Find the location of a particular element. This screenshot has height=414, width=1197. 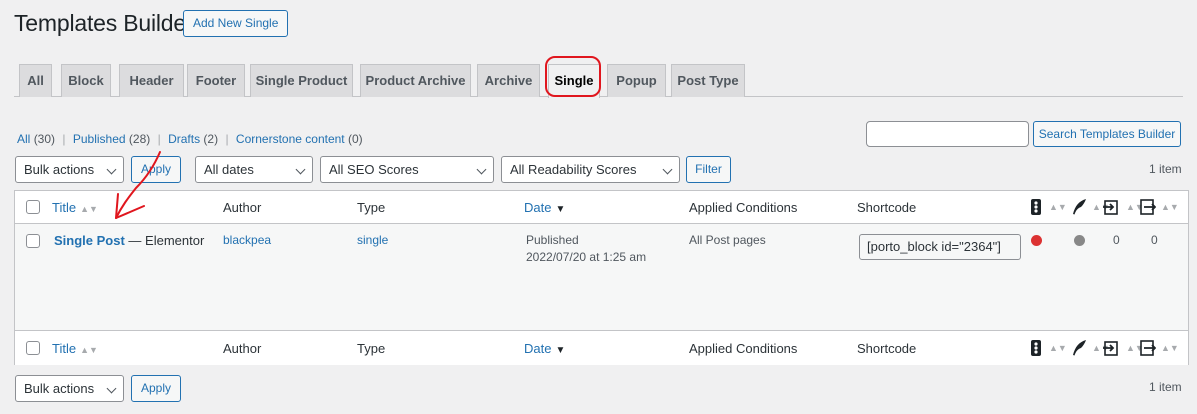

column-date-header: Date ▼ is located at coordinates (544, 207).